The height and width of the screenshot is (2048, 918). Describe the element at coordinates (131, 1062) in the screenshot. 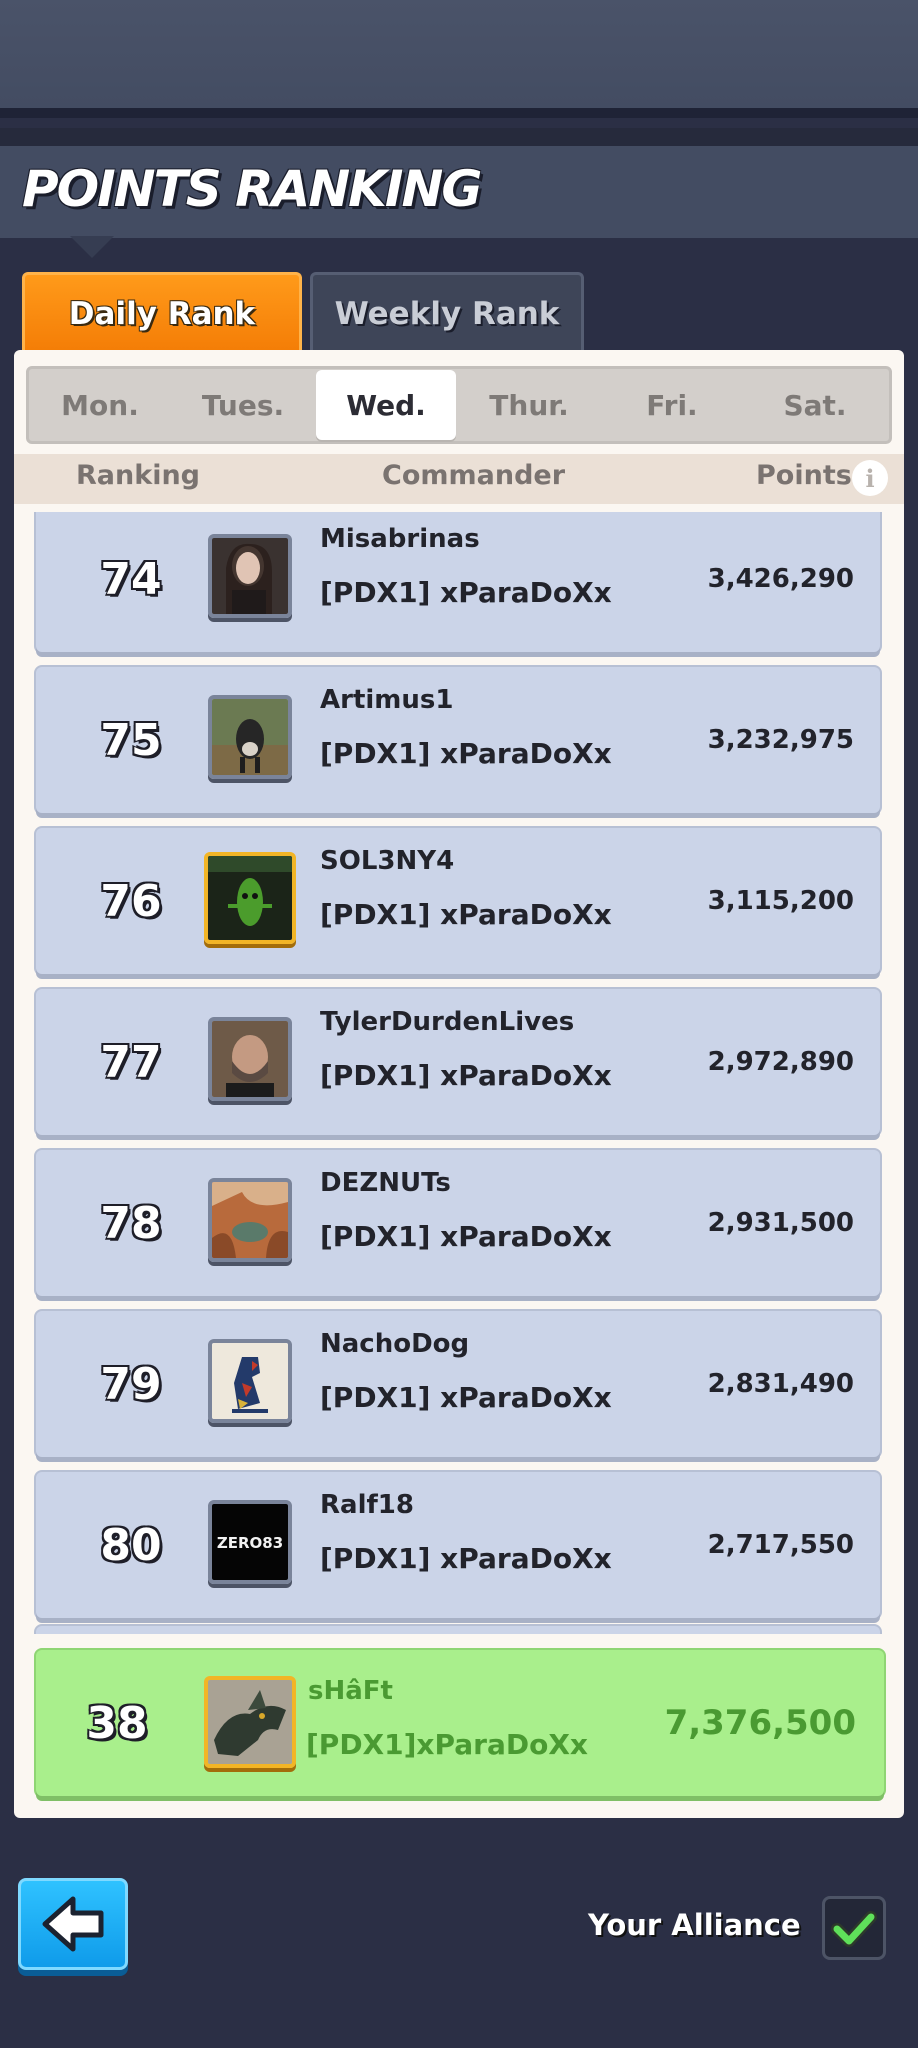

I see `rank-number: 77` at that location.